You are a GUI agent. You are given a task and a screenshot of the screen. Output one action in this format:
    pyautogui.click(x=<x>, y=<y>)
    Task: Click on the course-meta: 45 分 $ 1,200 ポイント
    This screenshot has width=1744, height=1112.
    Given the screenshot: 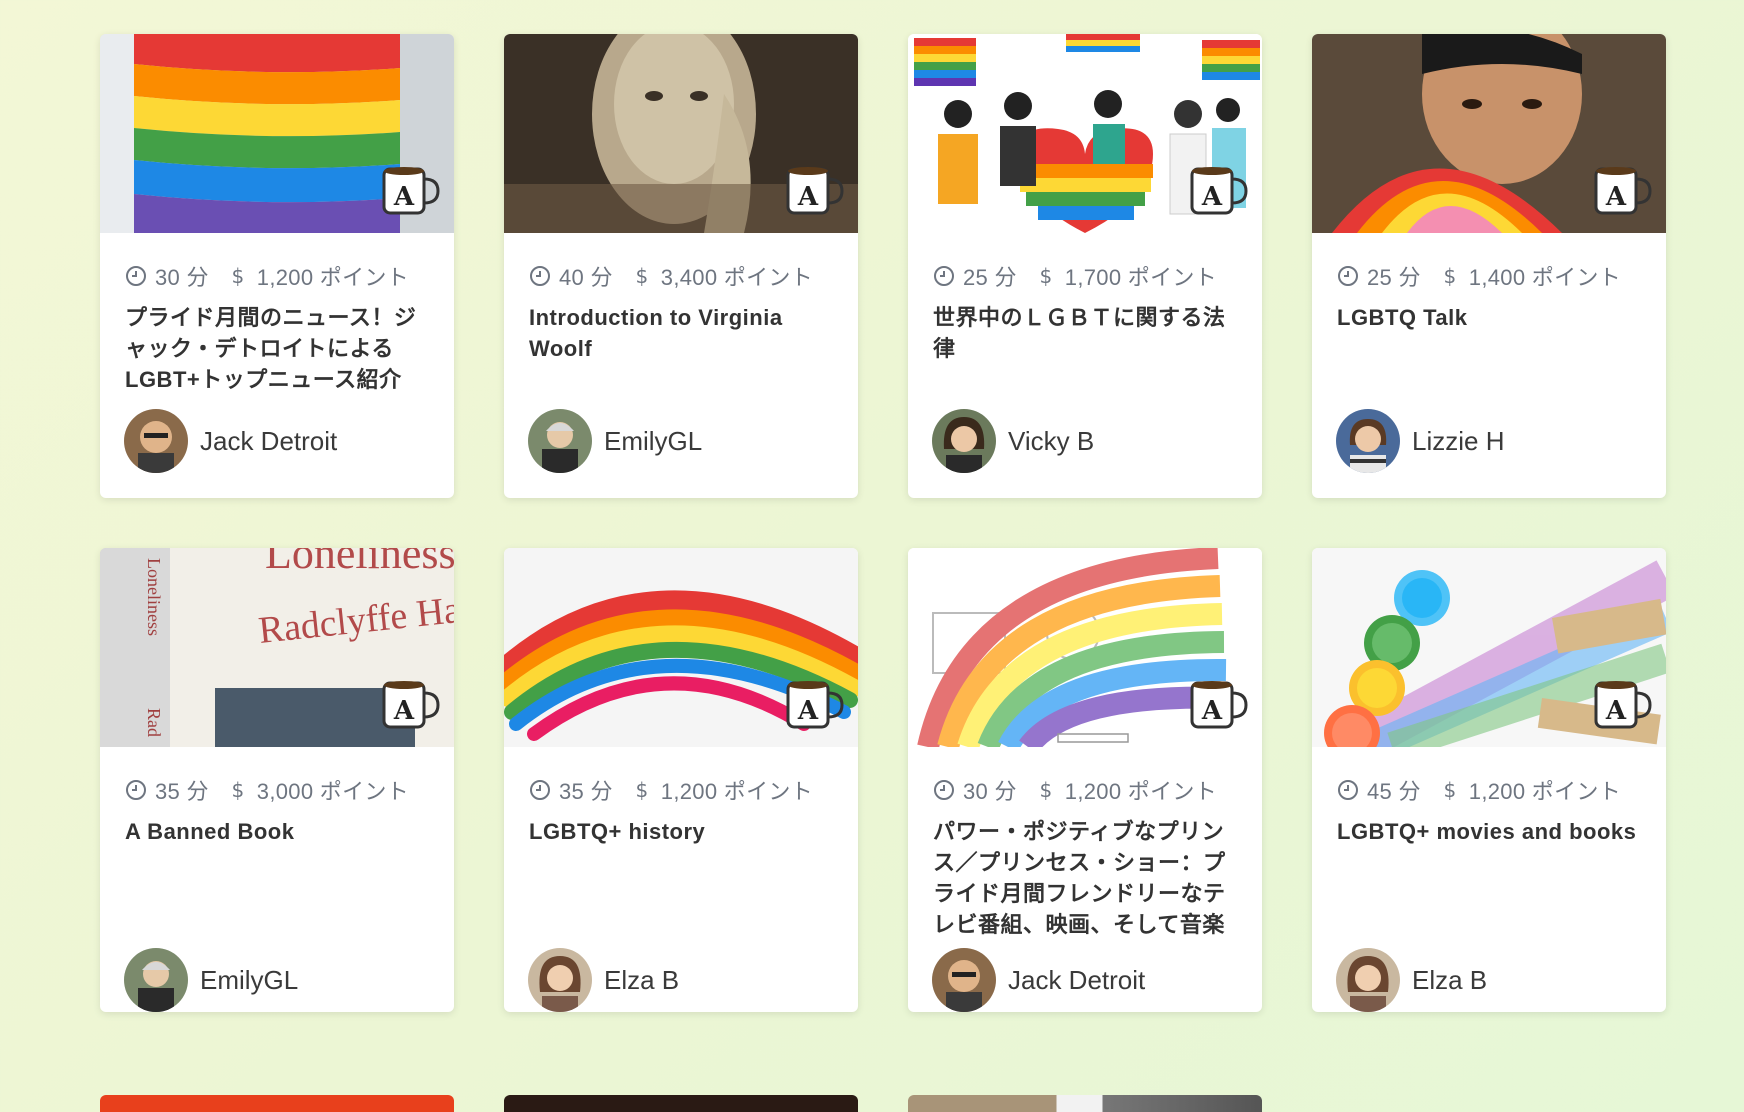 What is the action you would take?
    pyautogui.click(x=1479, y=790)
    